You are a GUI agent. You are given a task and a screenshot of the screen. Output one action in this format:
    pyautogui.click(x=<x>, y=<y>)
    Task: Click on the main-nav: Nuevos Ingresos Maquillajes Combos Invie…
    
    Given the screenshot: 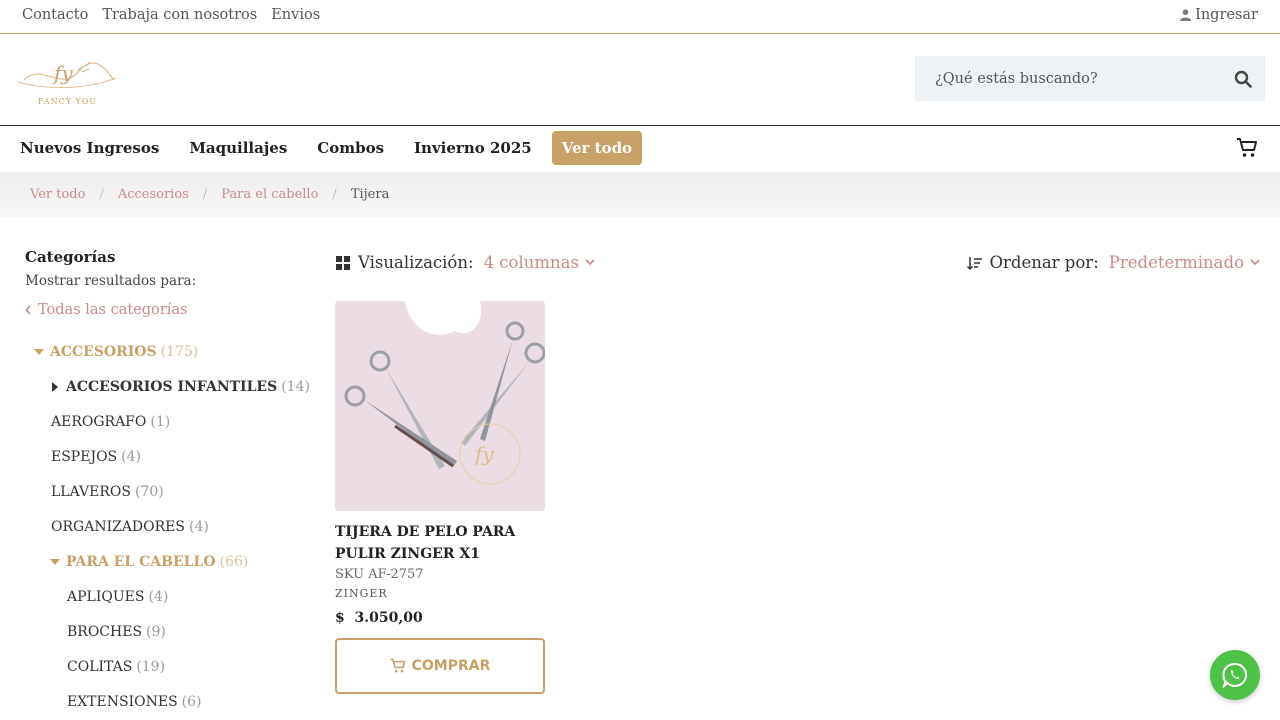 What is the action you would take?
    pyautogui.click(x=640, y=149)
    